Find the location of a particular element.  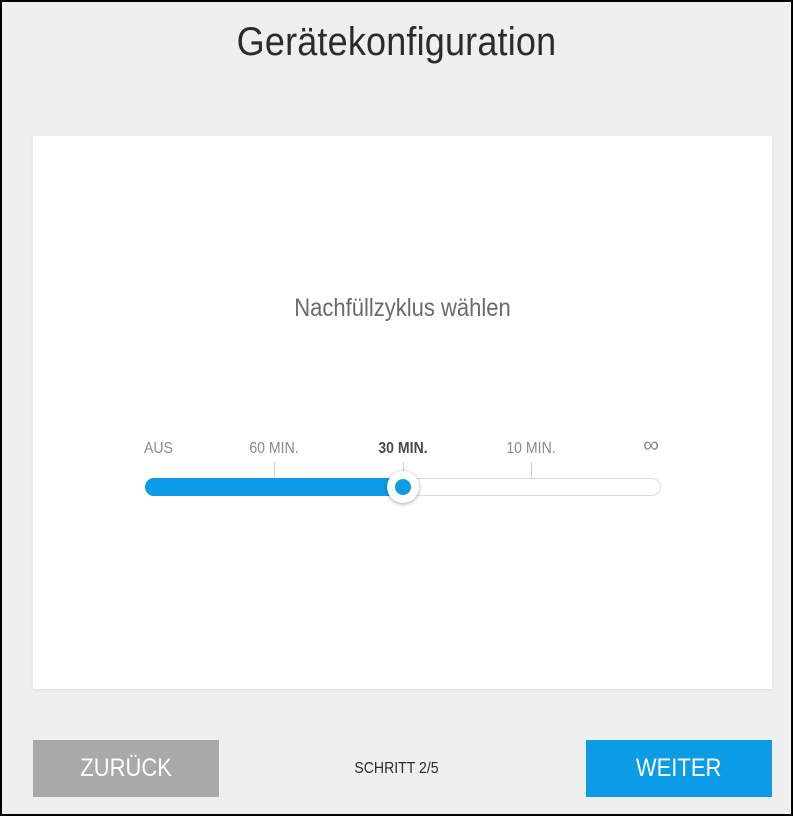

infinity-icon: ∞ is located at coordinates (651, 445).